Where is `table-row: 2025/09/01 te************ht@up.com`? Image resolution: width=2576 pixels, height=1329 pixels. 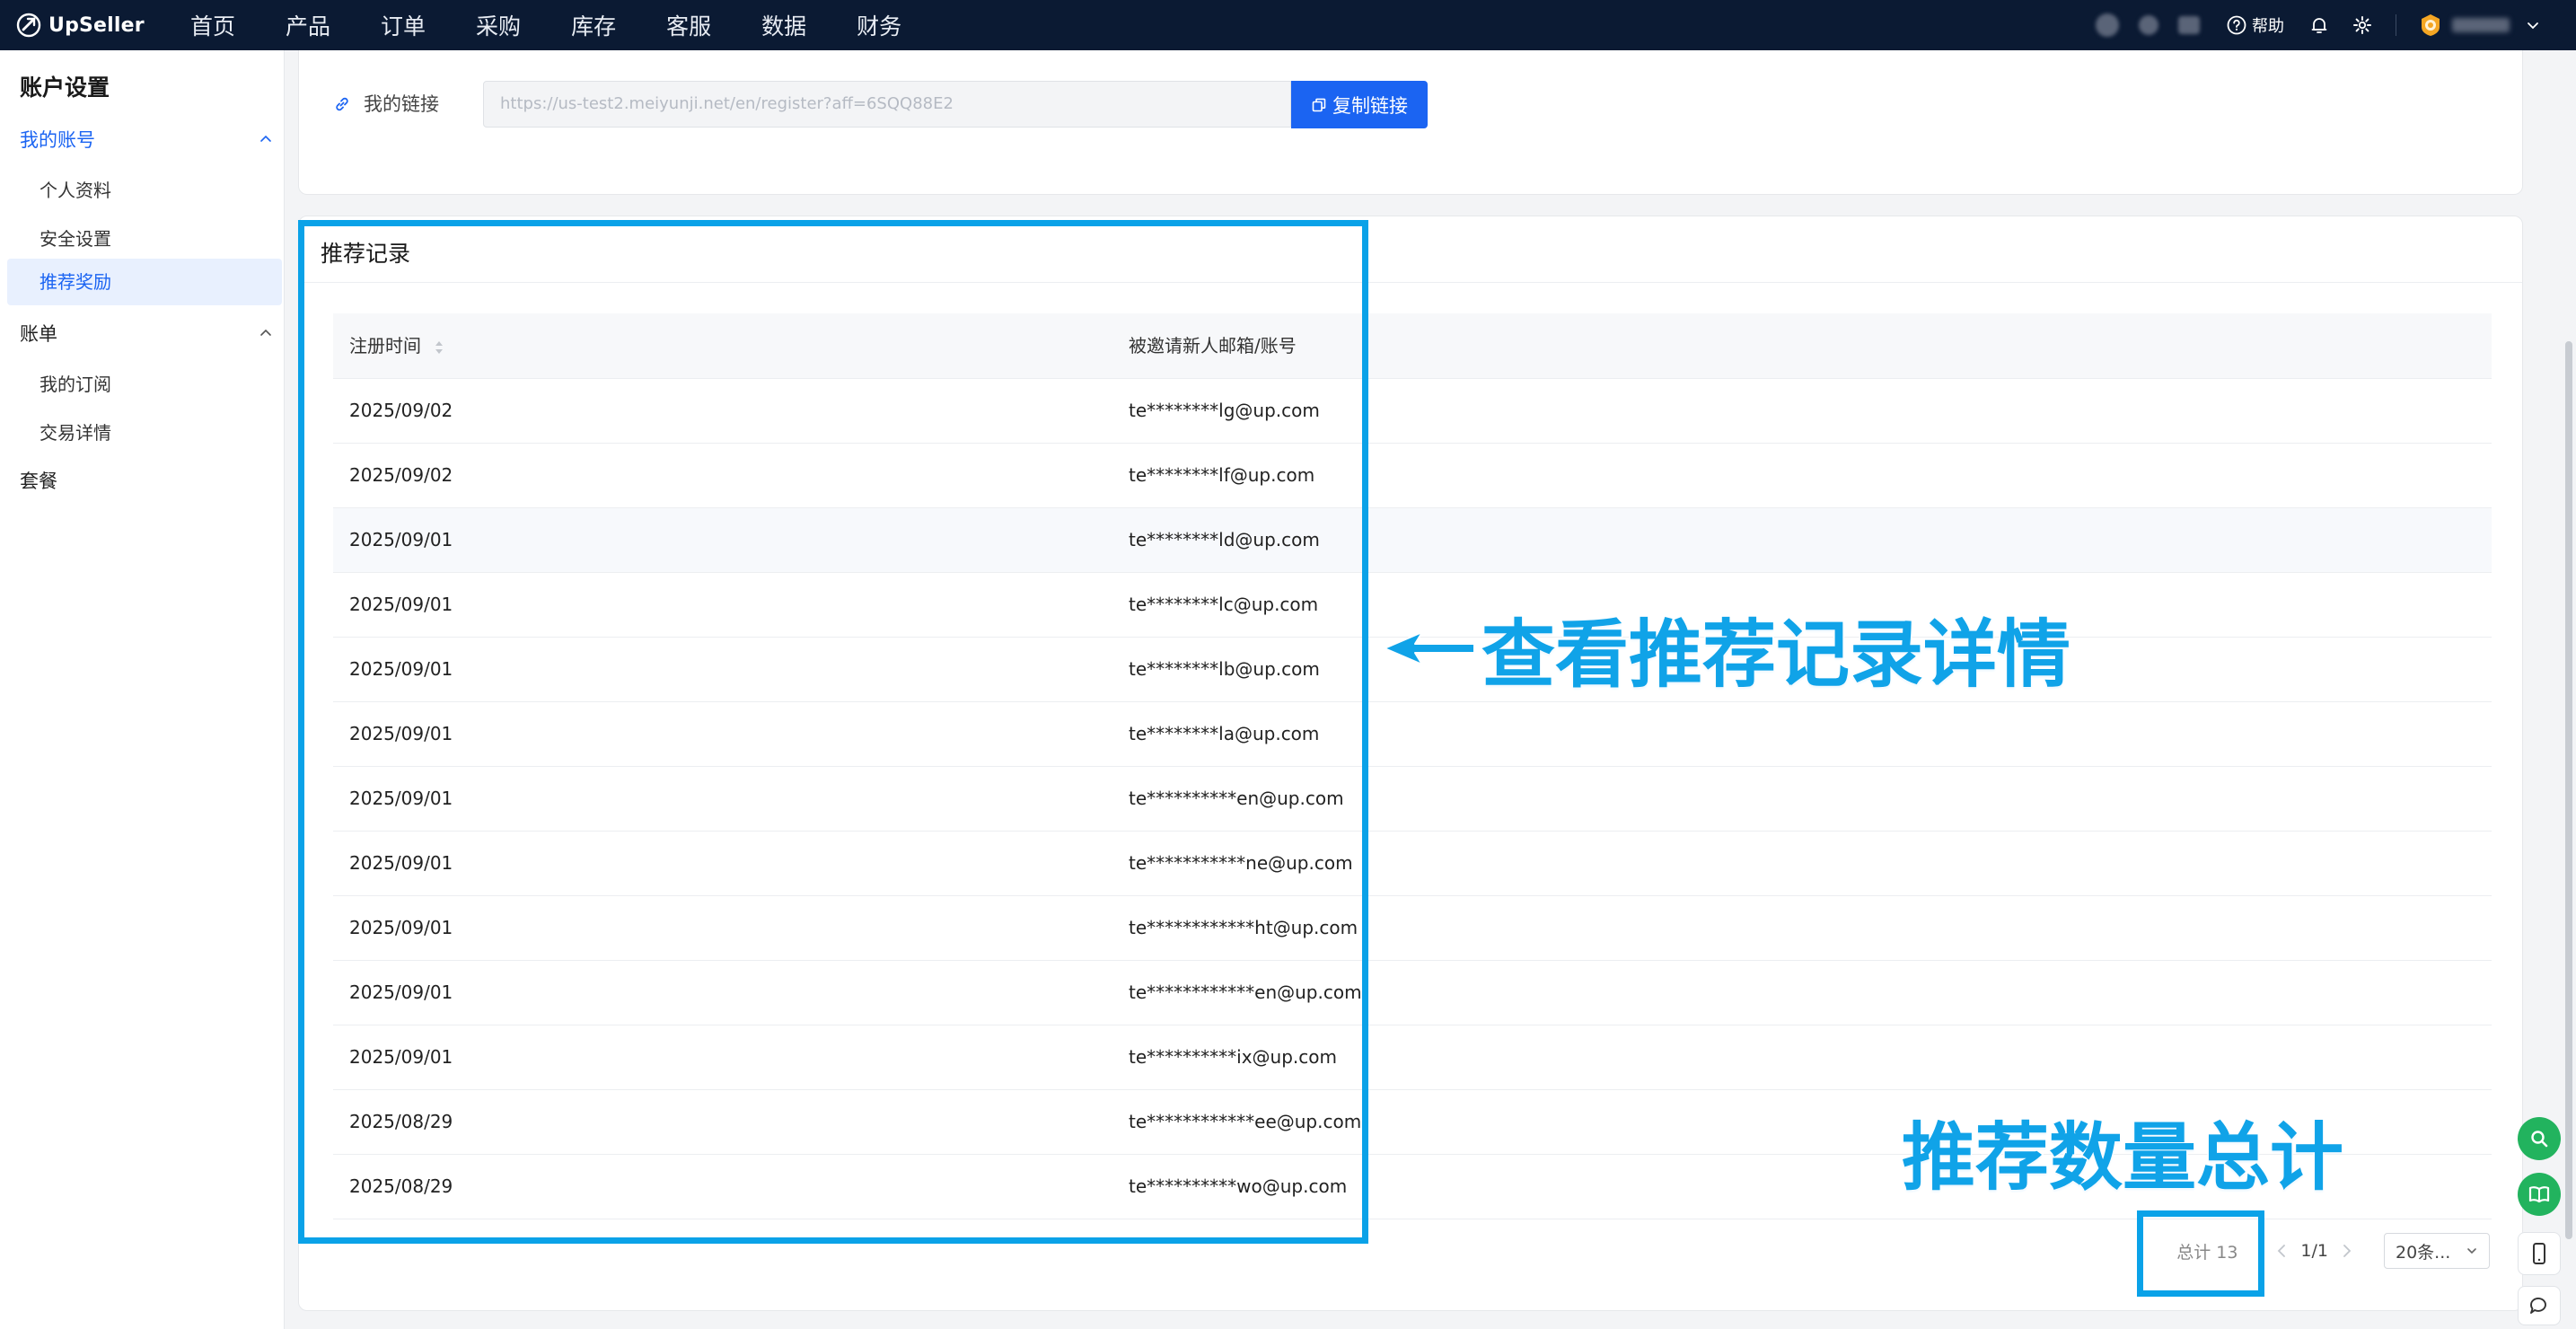 table-row: 2025/09/01 te************ht@up.com is located at coordinates (1412, 929).